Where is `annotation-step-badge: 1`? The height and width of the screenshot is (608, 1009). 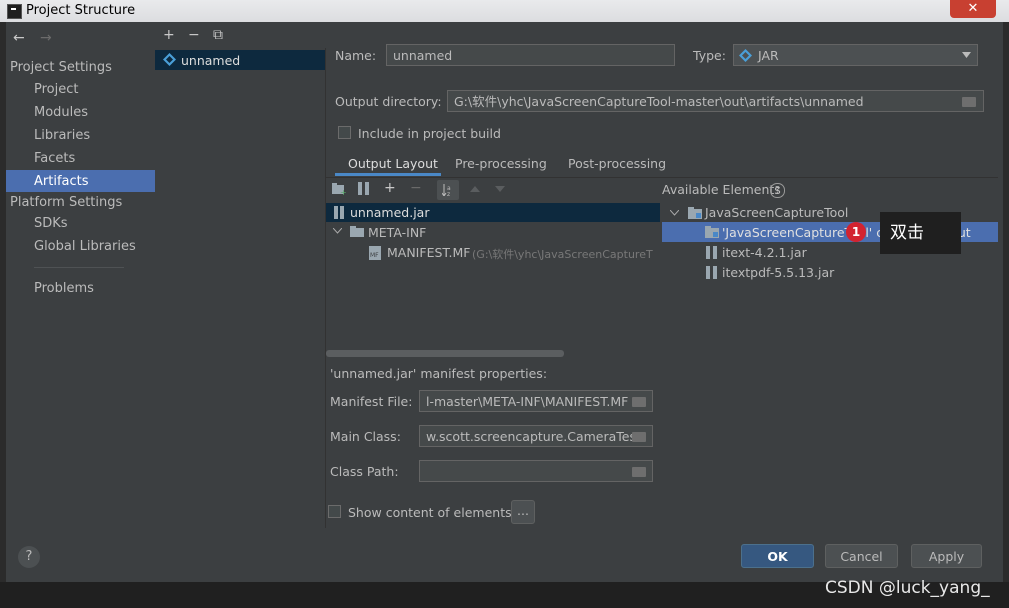 annotation-step-badge: 1 is located at coordinates (856, 232).